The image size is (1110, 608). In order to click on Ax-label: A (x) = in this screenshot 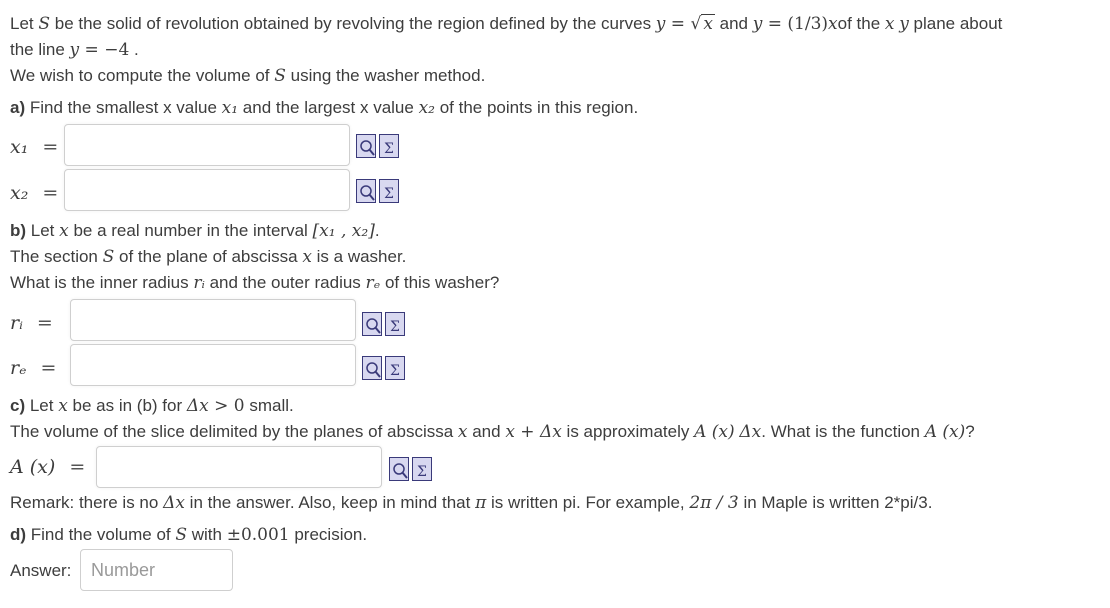, I will do `click(48, 467)`.